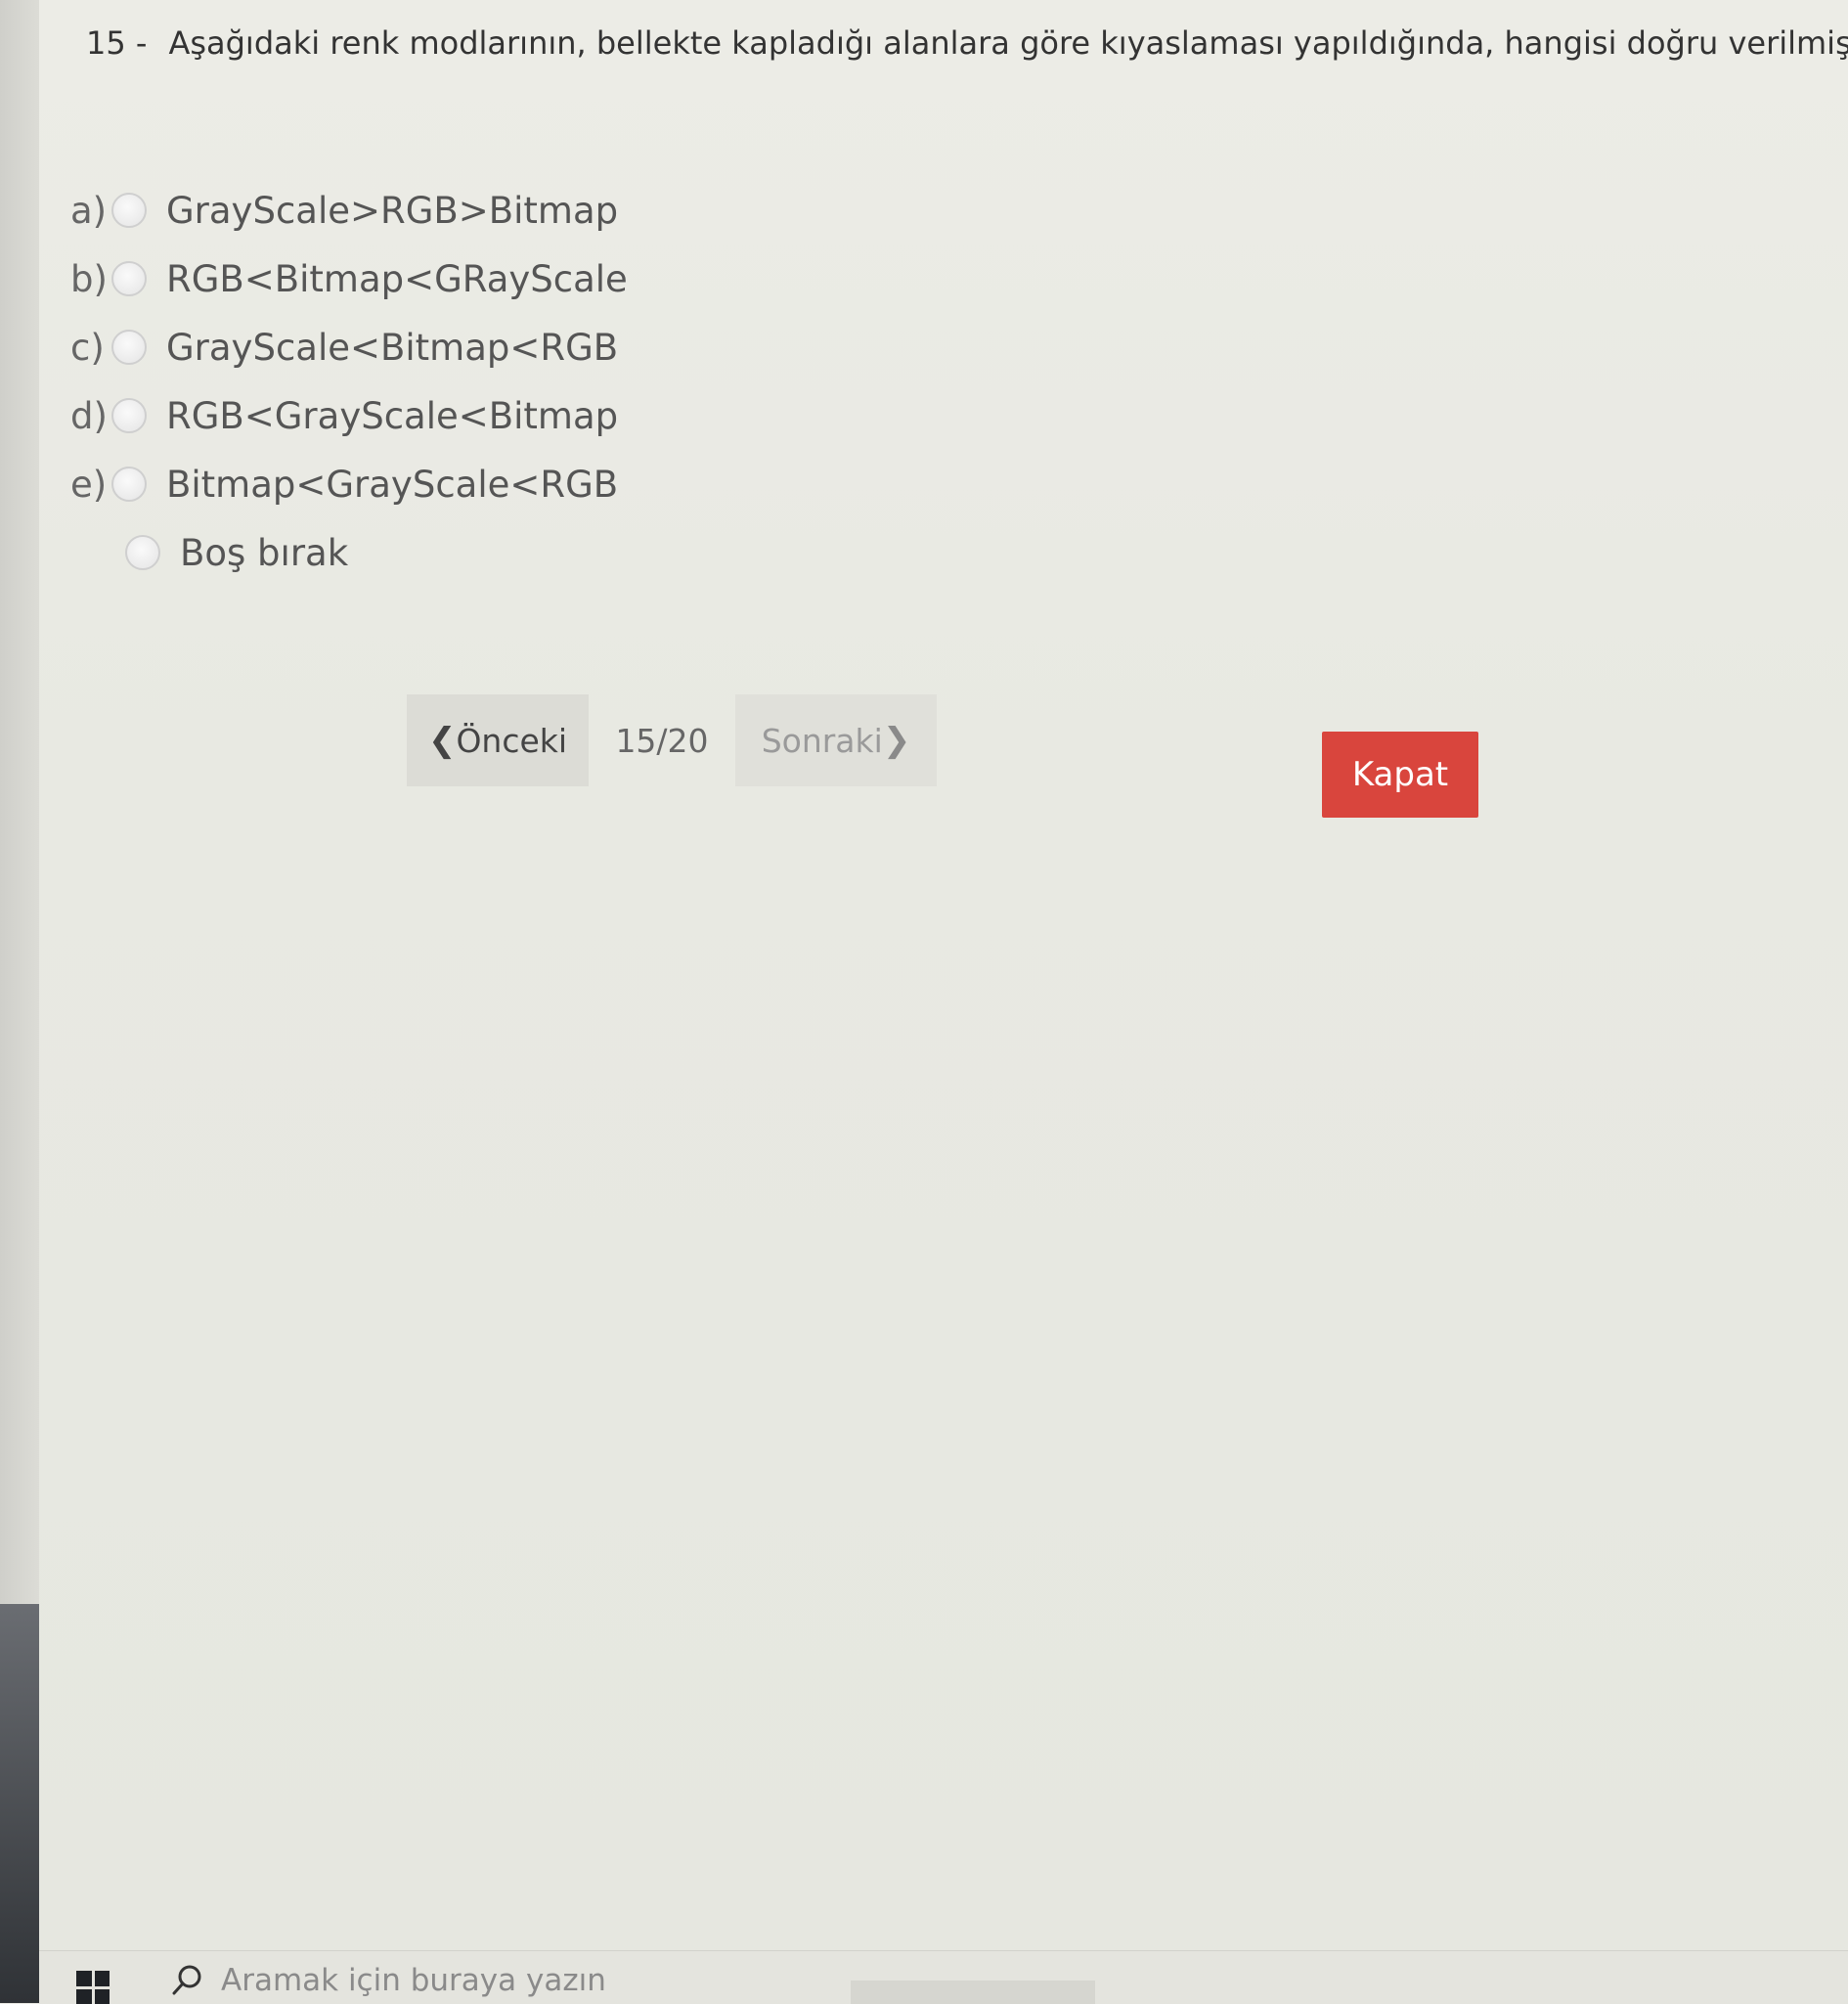 Image resolution: width=1848 pixels, height=2004 pixels. Describe the element at coordinates (89, 210) in the screenshot. I see `option-letter: a)` at that location.